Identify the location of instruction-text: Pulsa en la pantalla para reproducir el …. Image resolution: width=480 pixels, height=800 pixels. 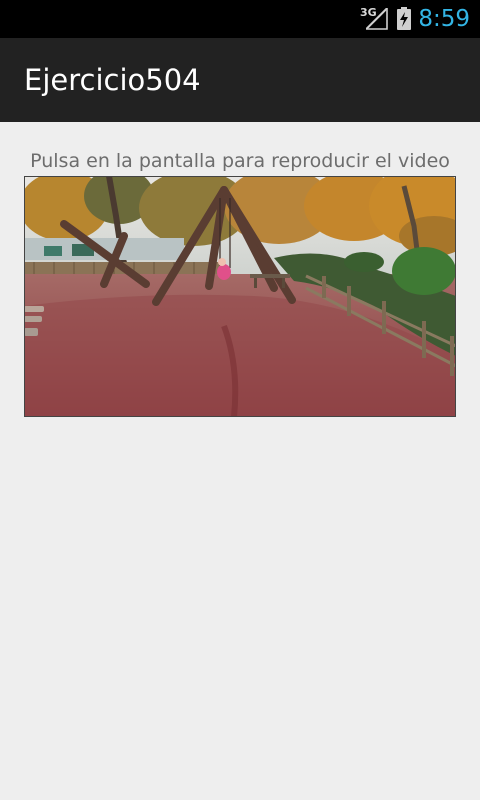
(240, 161).